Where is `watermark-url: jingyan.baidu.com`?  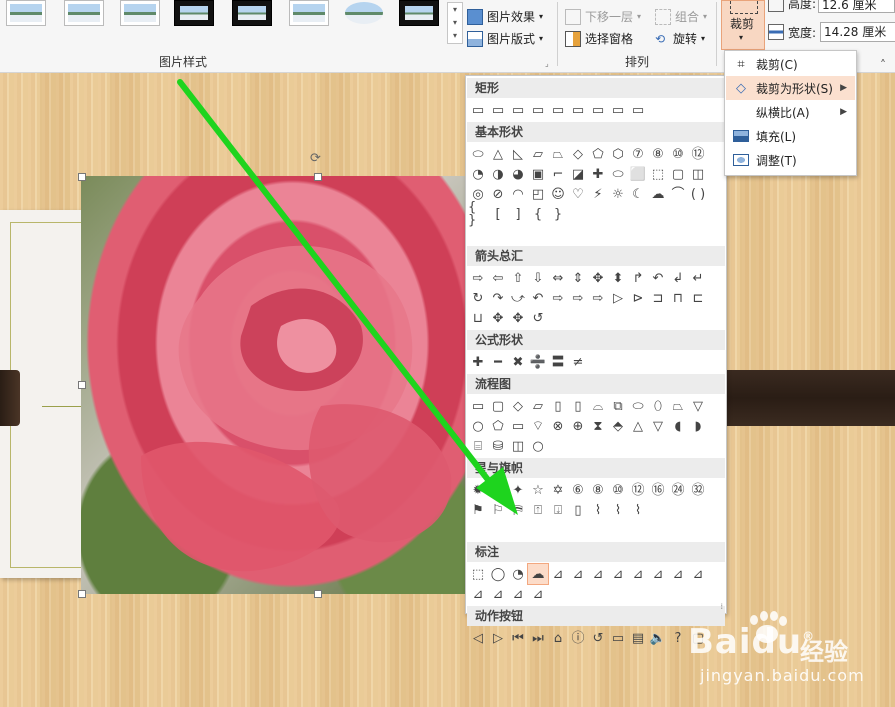 watermark-url: jingyan.baidu.com is located at coordinates (782, 675).